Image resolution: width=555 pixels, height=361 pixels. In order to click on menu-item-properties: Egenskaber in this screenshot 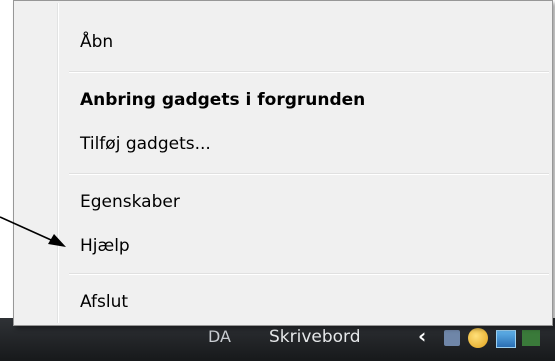, I will do `click(130, 202)`.